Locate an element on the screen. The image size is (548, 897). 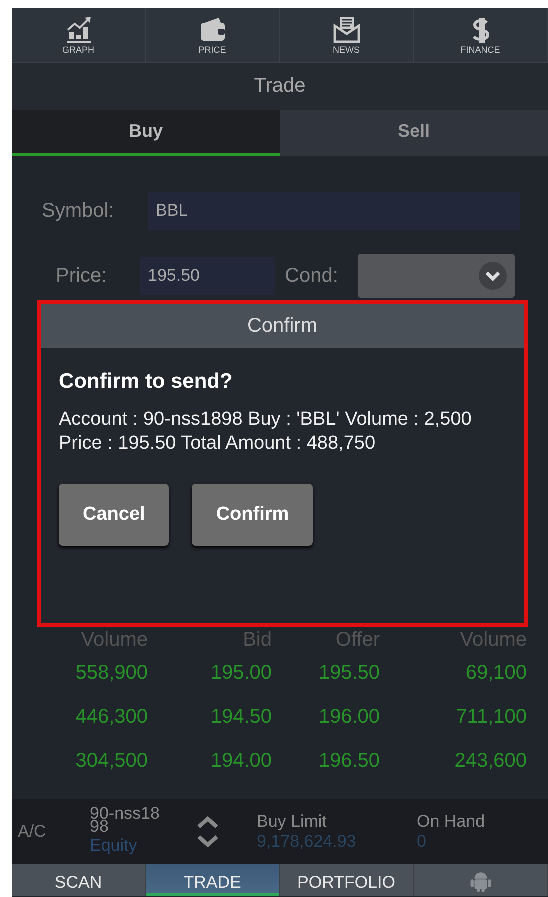
field-label: Cond: is located at coordinates (312, 276).